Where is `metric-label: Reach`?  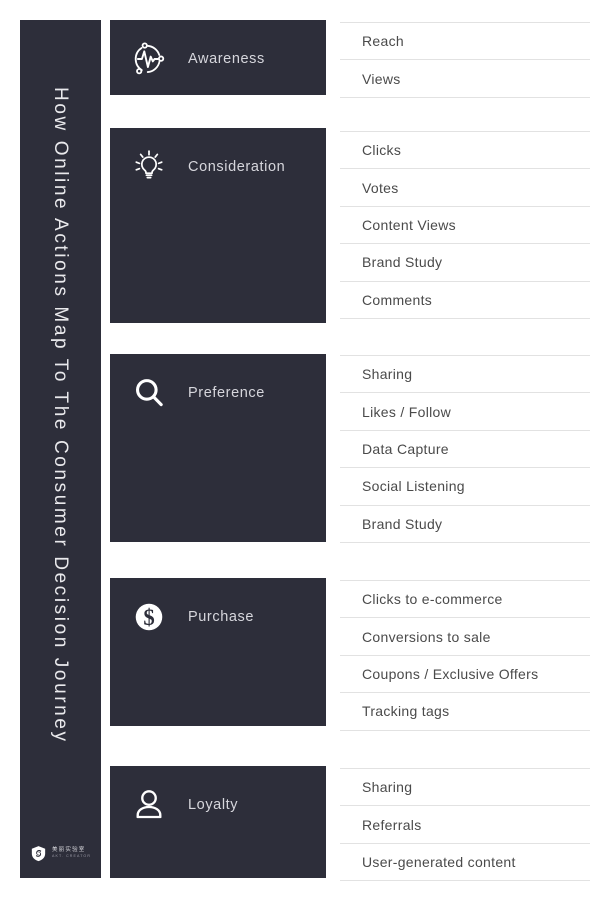
metric-label: Reach is located at coordinates (383, 41).